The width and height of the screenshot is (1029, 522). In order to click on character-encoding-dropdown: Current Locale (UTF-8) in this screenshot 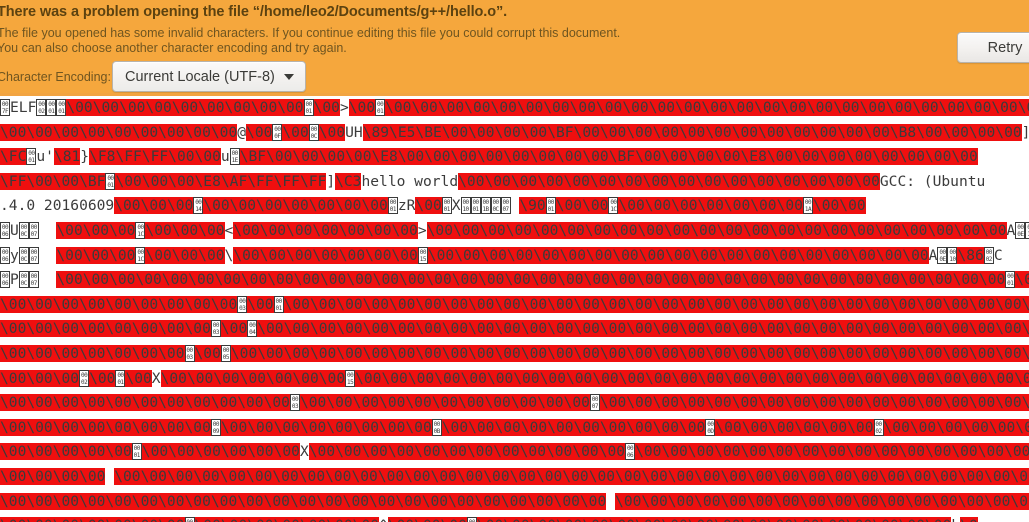, I will do `click(209, 76)`.